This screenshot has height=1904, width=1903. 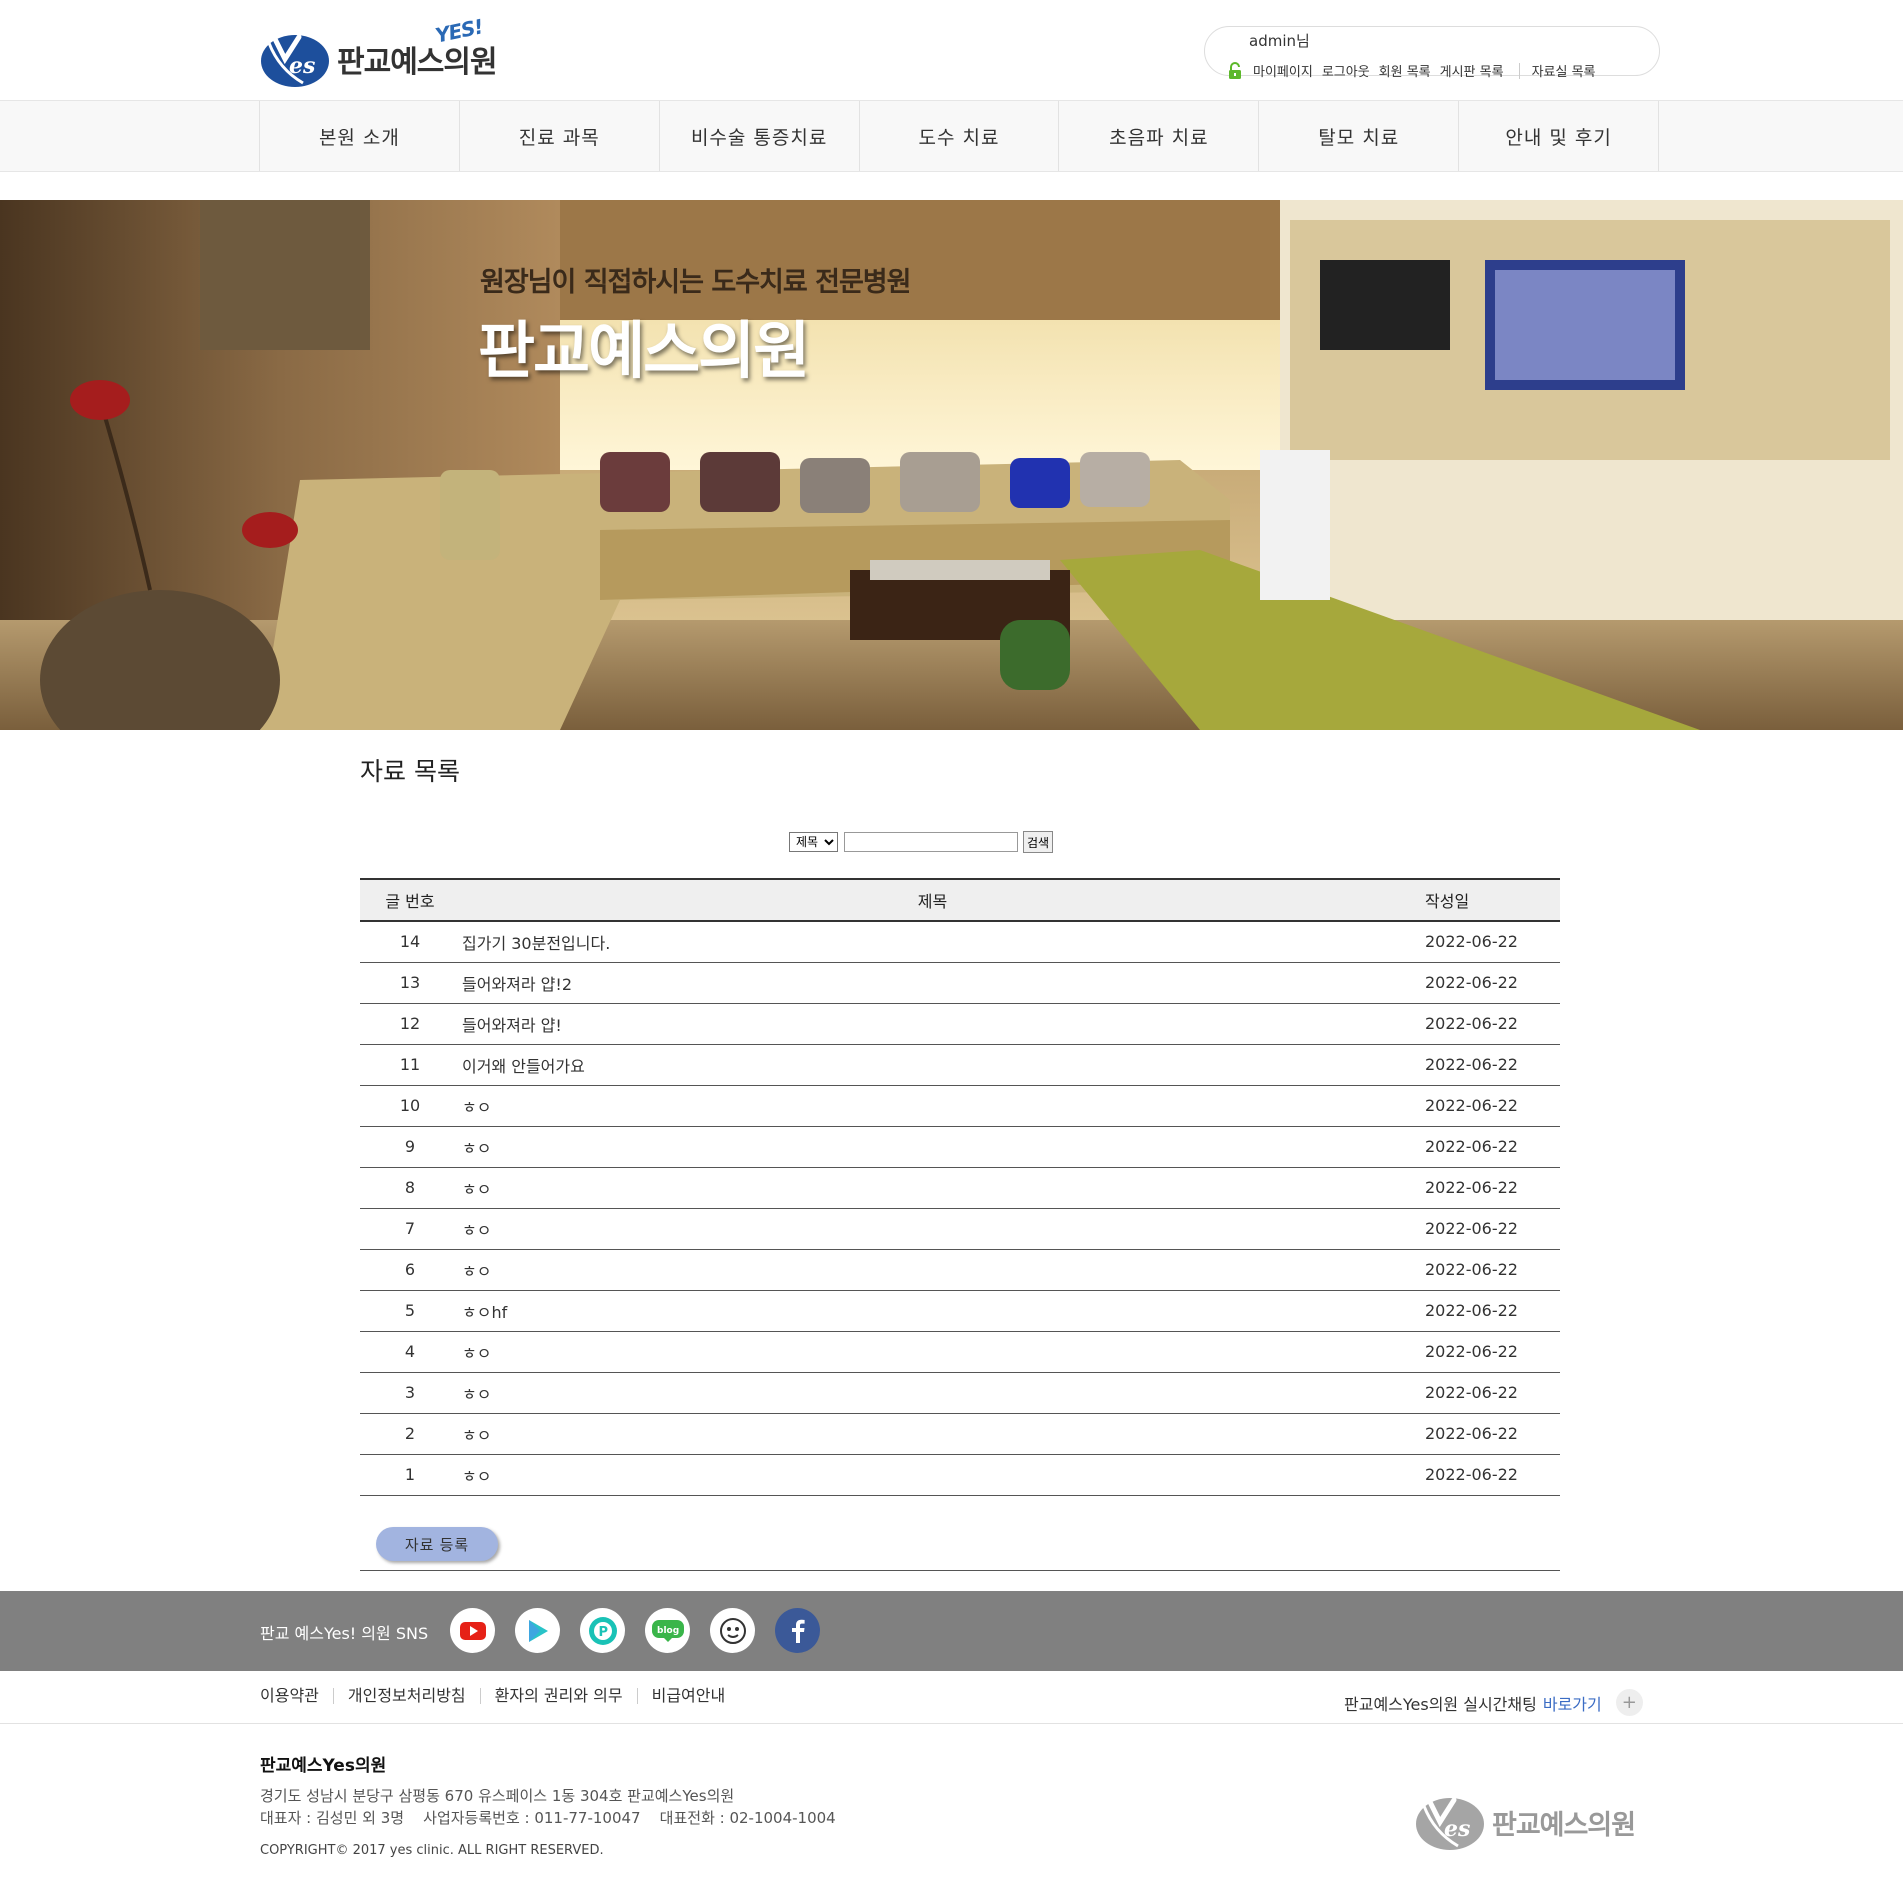 I want to click on register-button: 자료 등록, so click(x=437, y=1544).